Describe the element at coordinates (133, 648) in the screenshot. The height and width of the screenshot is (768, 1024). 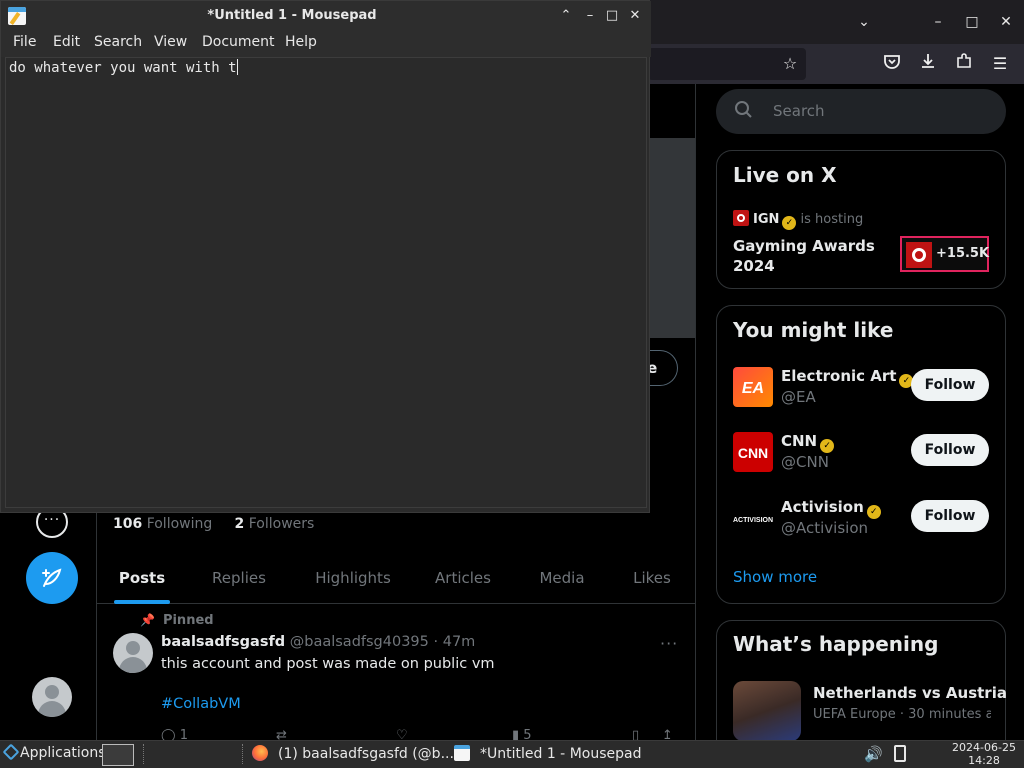
I see `avatar-head` at that location.